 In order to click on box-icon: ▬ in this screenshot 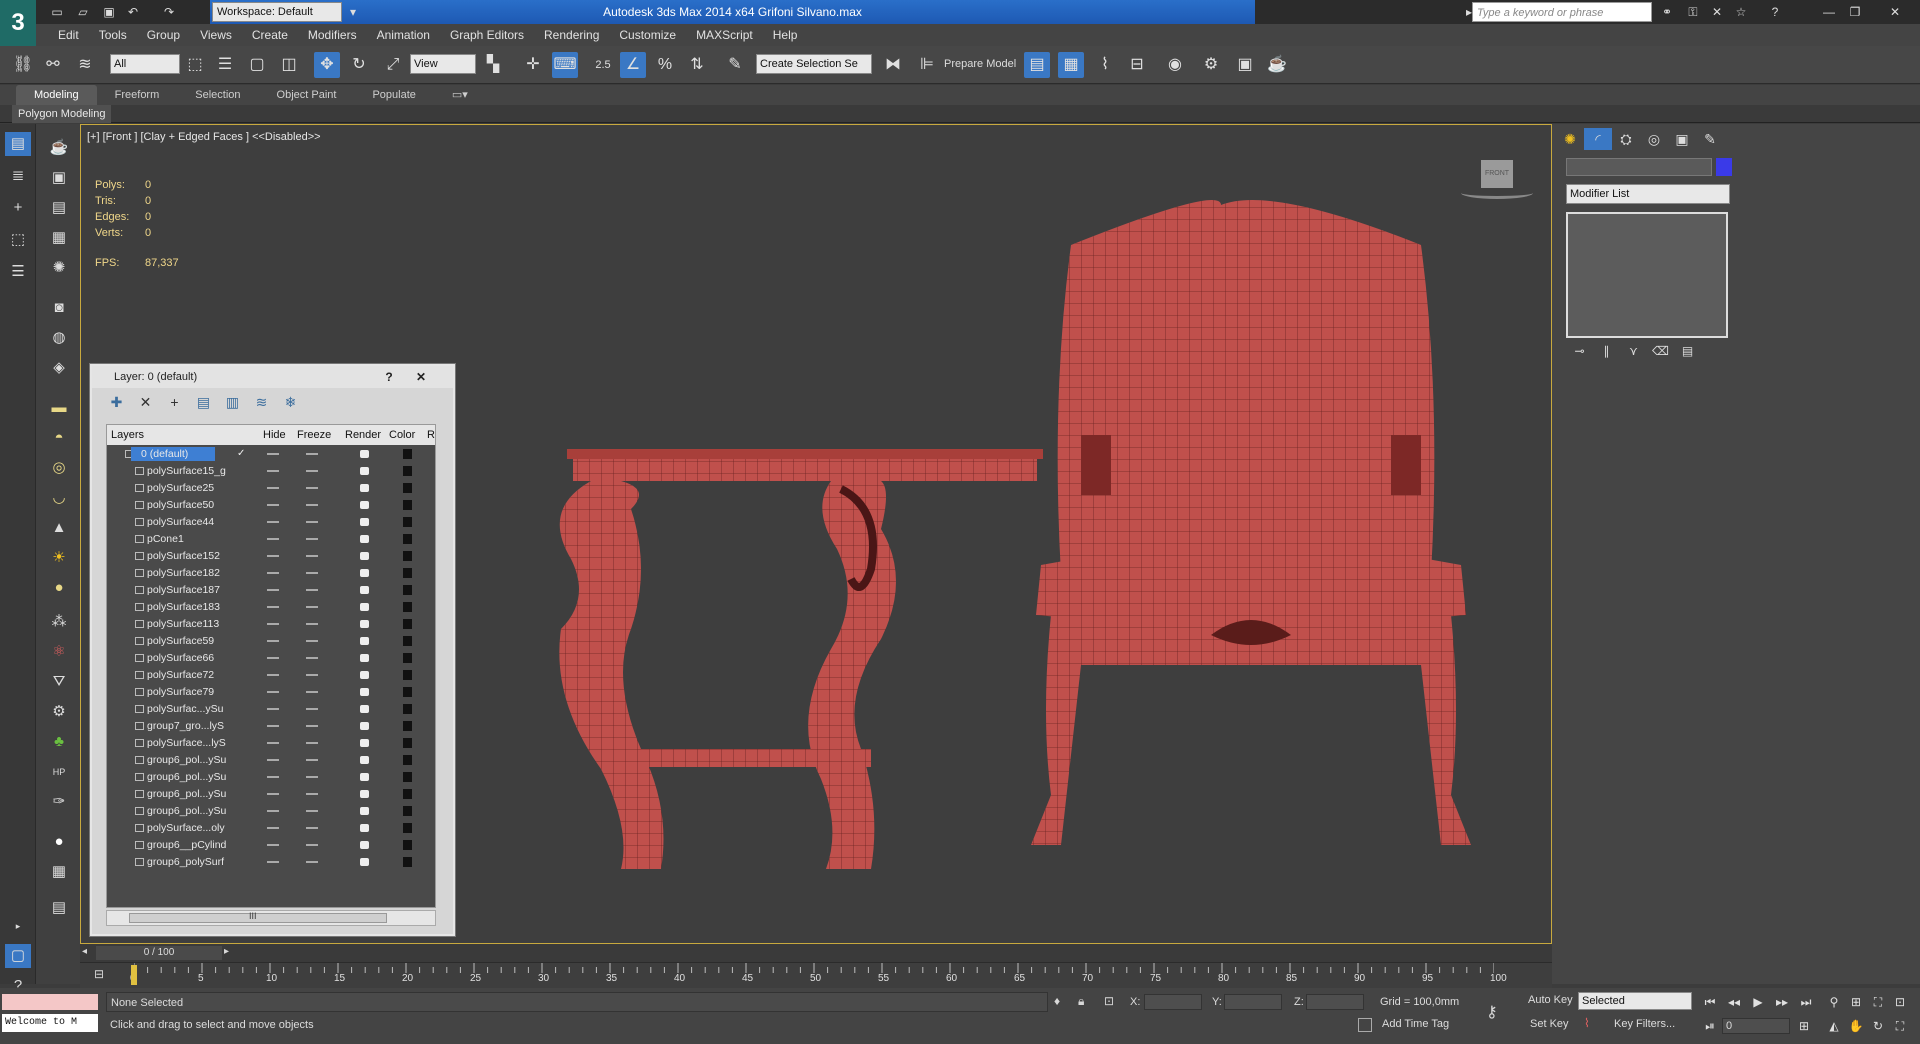, I will do `click(59, 408)`.